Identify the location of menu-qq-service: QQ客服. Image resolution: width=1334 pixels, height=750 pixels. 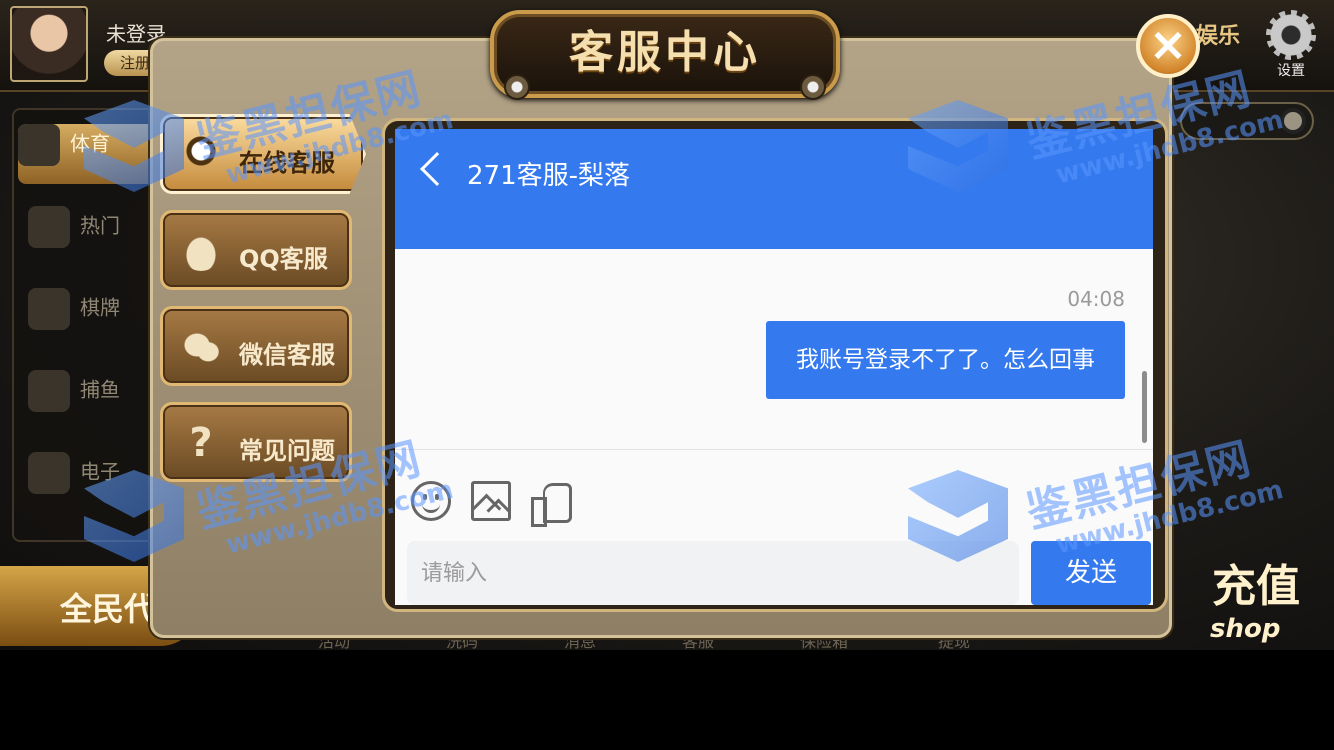
(256, 250).